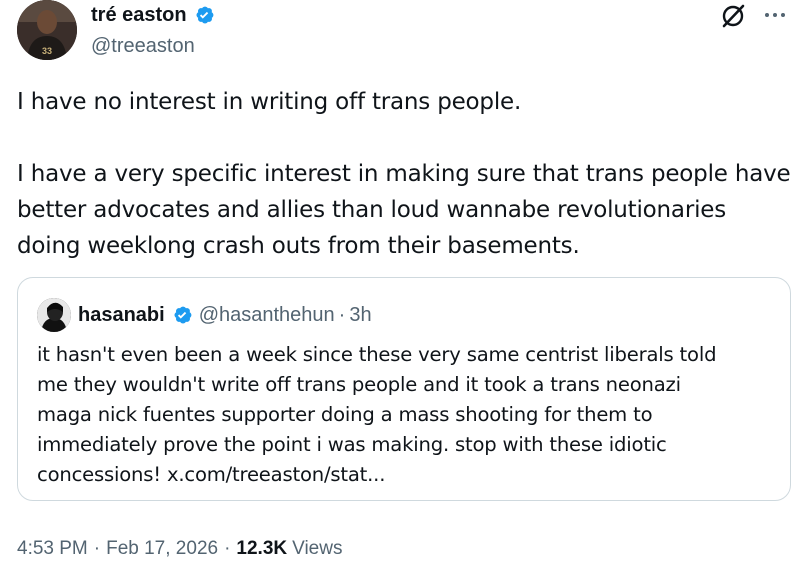 The height and width of the screenshot is (566, 806). I want to click on views-label: Views, so click(317, 548).